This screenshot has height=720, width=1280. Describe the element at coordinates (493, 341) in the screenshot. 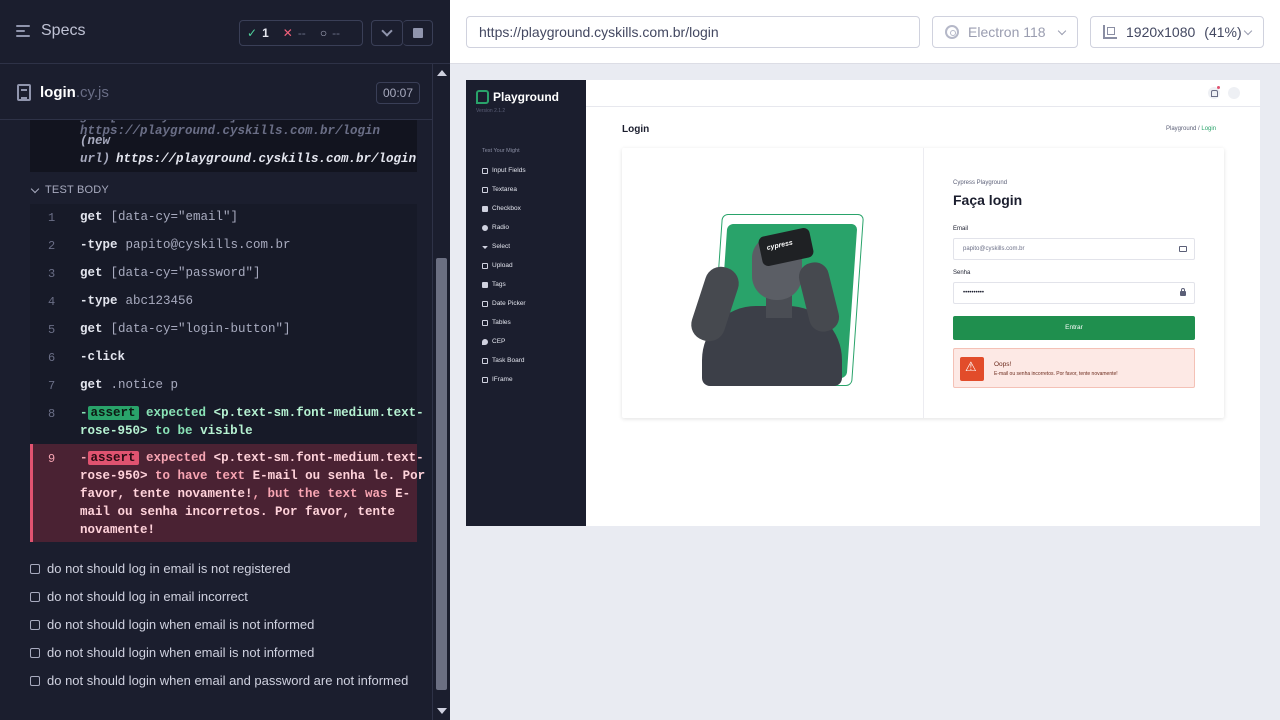

I see `nav-item-cep: CEP` at that location.